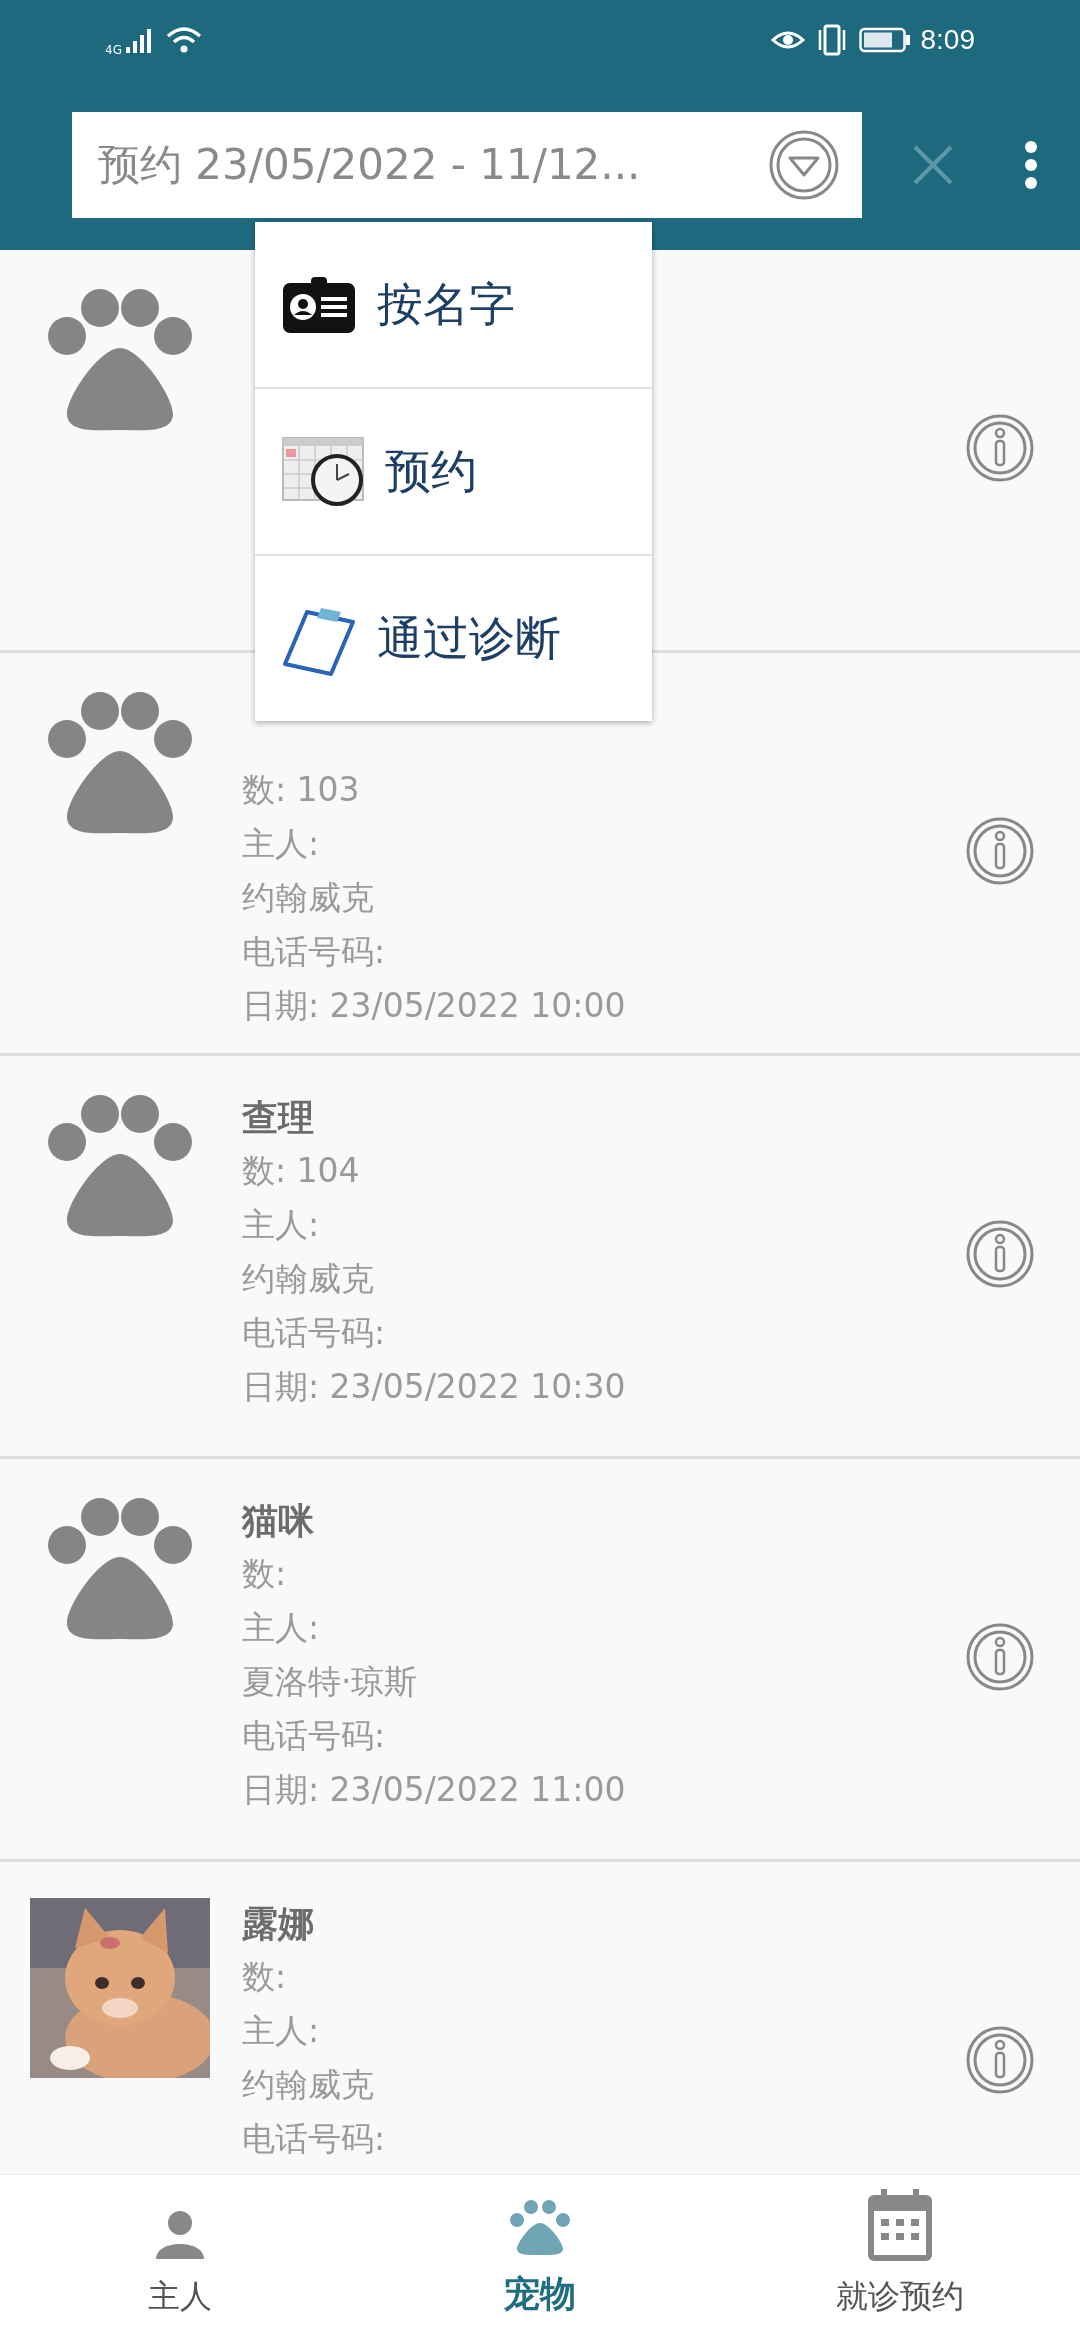 The image size is (1080, 2339). Describe the element at coordinates (933, 165) in the screenshot. I see `close-icon` at that location.